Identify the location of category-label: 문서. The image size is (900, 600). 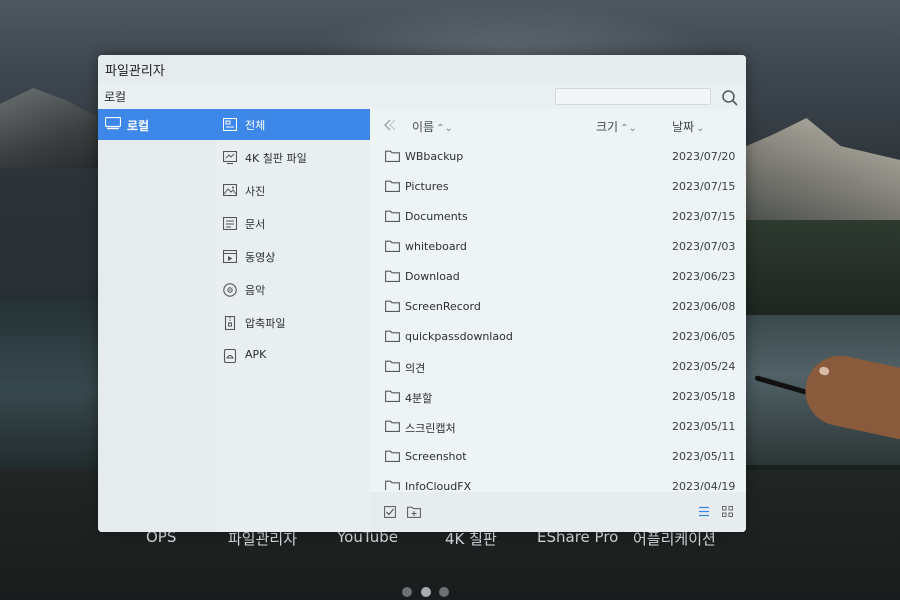
(255, 224).